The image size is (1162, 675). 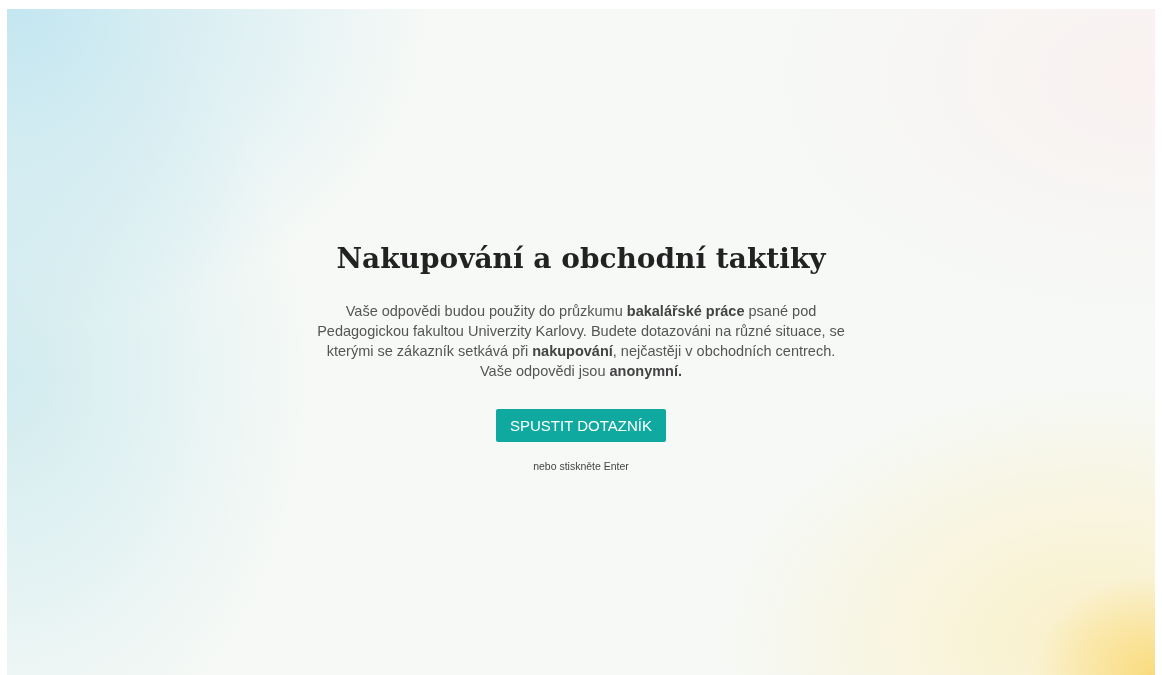 What do you see at coordinates (581, 425) in the screenshot?
I see `start-survey-button: SPUSTIT DOTAZNÍK` at bounding box center [581, 425].